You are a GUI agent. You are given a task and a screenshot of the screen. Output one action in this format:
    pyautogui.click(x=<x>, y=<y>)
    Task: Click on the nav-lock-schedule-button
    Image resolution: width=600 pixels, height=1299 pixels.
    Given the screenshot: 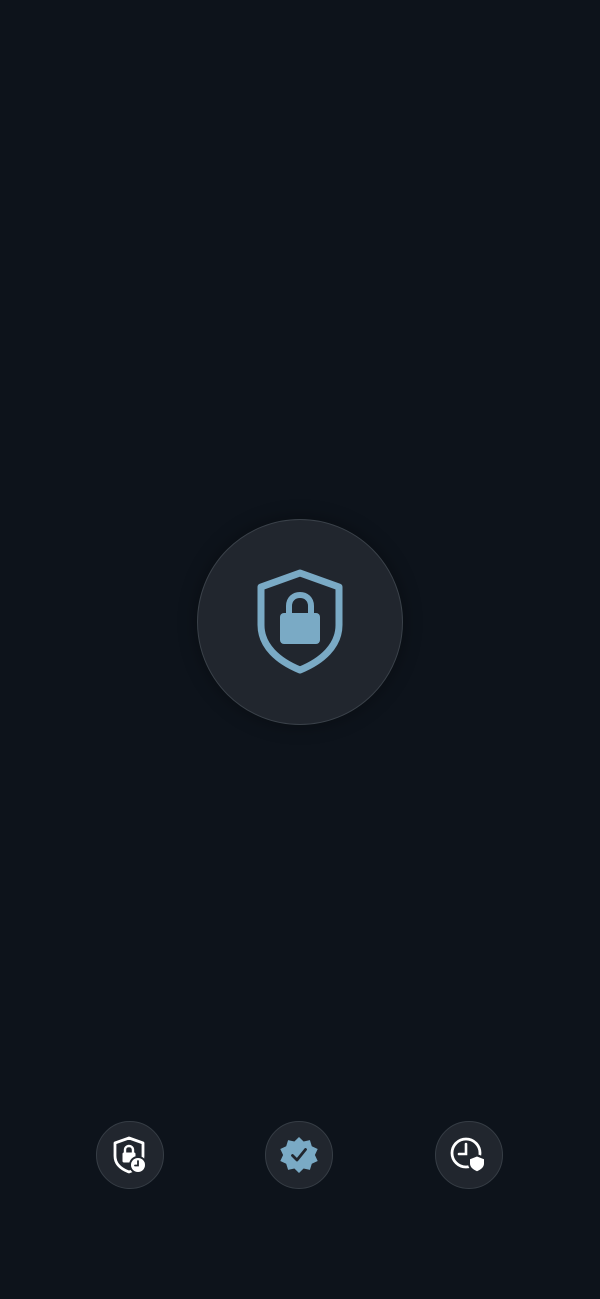 What is the action you would take?
    pyautogui.click(x=130, y=1155)
    